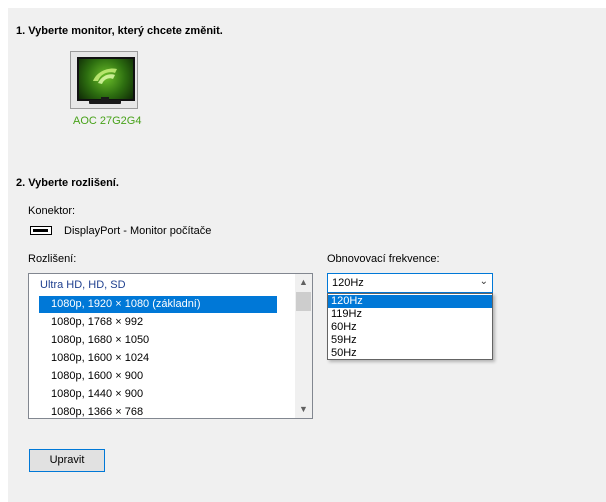 The image size is (606, 502). Describe the element at coordinates (410, 283) in the screenshot. I see `refresh-rate-select: 120Hz ⌄` at that location.